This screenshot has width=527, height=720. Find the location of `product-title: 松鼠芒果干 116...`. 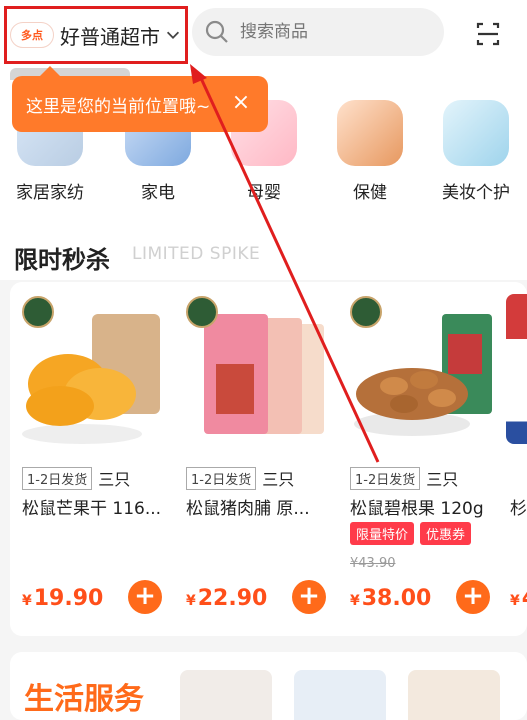

product-title: 松鼠芒果干 116... is located at coordinates (92, 509).